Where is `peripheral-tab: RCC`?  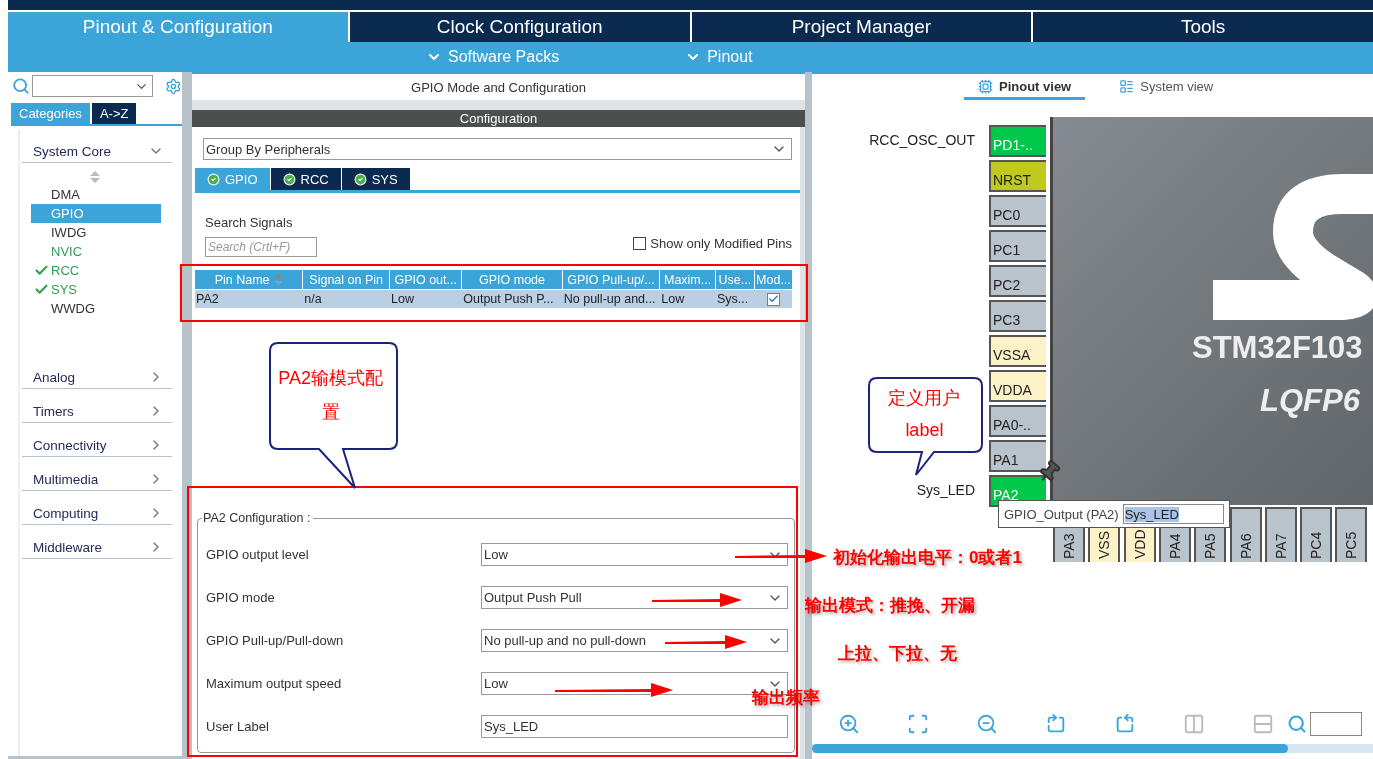 peripheral-tab: RCC is located at coordinates (305, 179).